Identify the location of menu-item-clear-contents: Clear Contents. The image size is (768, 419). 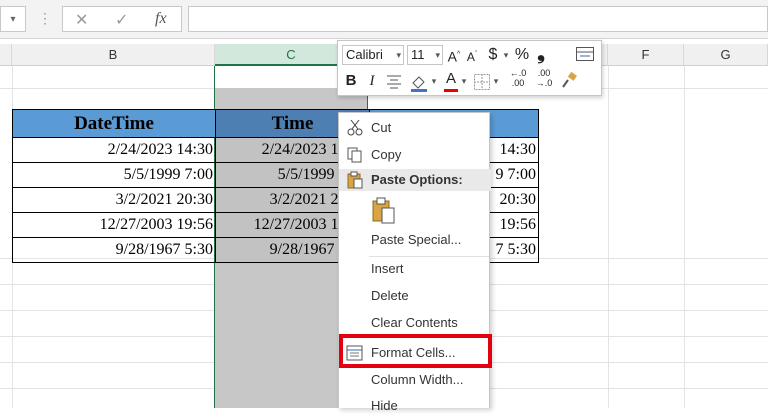
(415, 323).